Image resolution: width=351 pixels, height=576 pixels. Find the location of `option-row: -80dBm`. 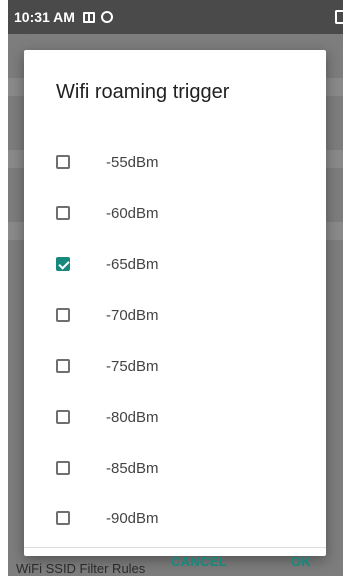

option-row: -80dBm is located at coordinates (175, 417).